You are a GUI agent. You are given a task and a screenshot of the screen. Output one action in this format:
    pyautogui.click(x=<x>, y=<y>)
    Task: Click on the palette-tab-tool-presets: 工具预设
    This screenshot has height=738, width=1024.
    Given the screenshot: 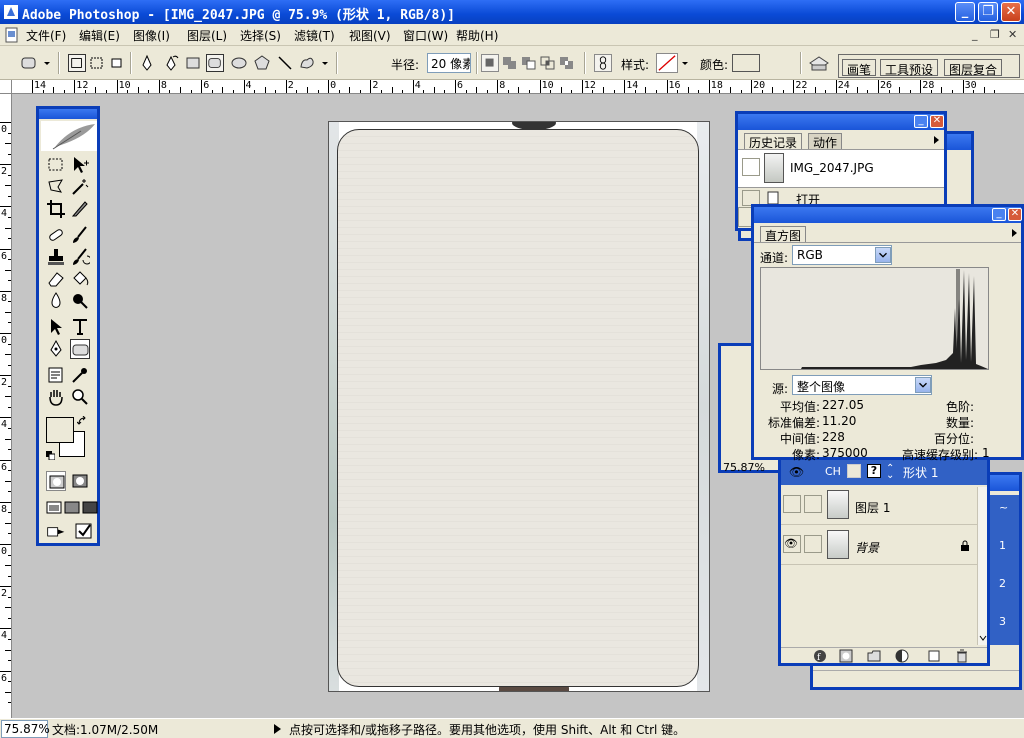 What is the action you would take?
    pyautogui.click(x=909, y=68)
    